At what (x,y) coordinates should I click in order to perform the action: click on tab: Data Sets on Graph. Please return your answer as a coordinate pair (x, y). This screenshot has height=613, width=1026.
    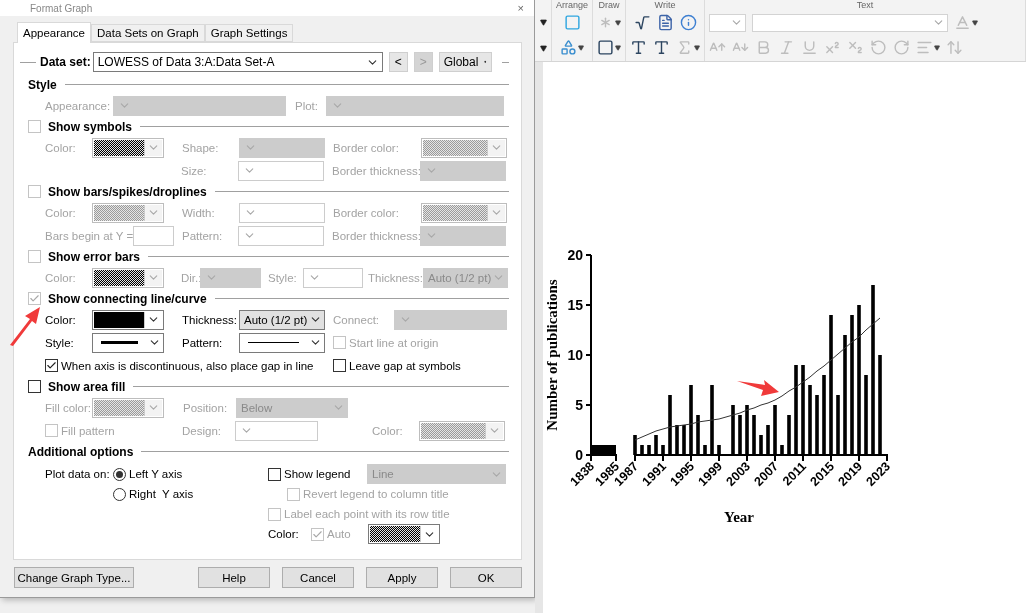
    Looking at the image, I should click on (148, 33).